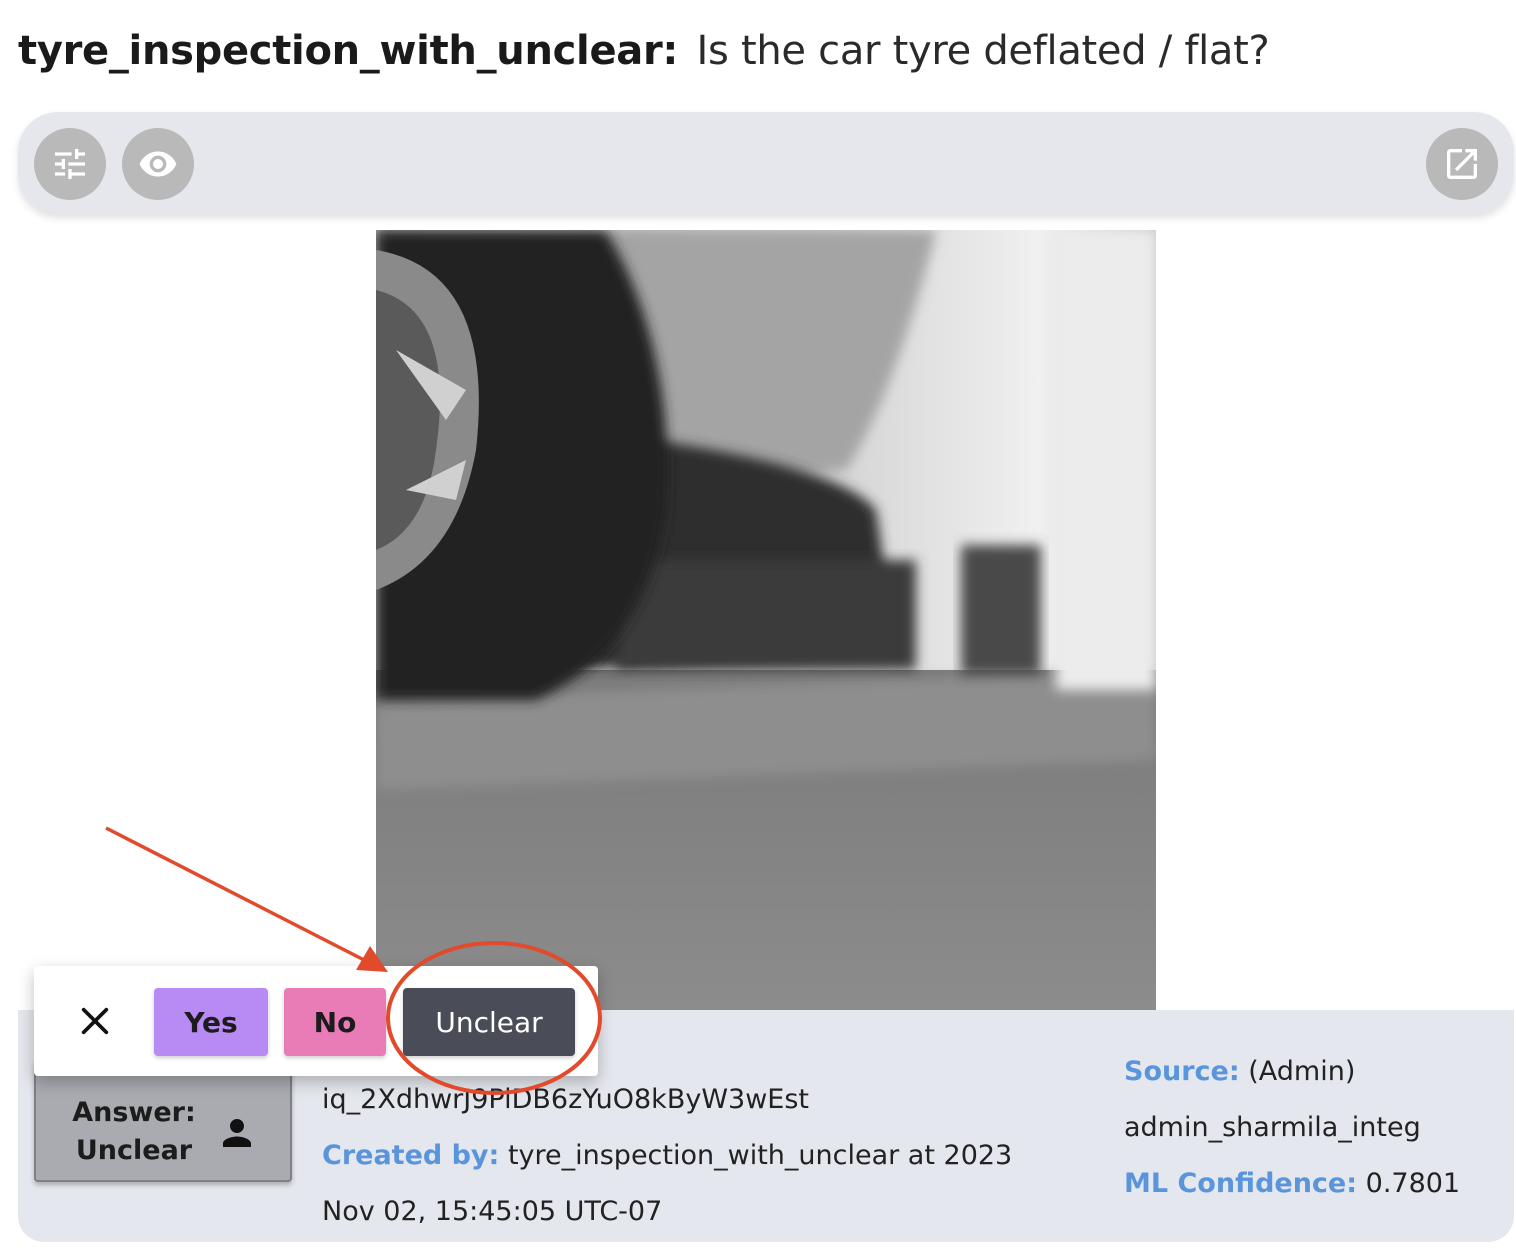 This screenshot has height=1248, width=1516. What do you see at coordinates (766, 163) in the screenshot?
I see `image-toolbar` at bounding box center [766, 163].